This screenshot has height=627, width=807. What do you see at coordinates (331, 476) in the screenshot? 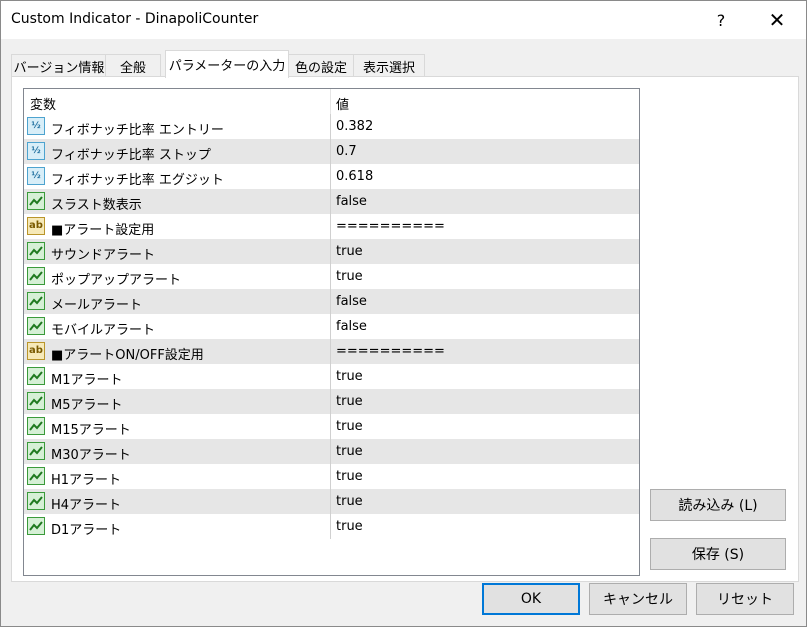
I see `table-row: H1アラート true` at bounding box center [331, 476].